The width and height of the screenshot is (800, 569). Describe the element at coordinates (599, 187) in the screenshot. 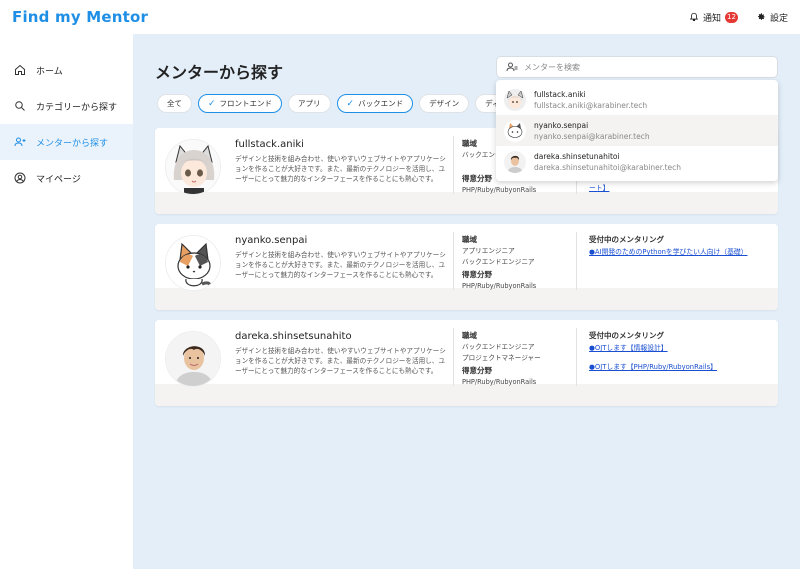

I see `mentoring-link: ート】` at that location.